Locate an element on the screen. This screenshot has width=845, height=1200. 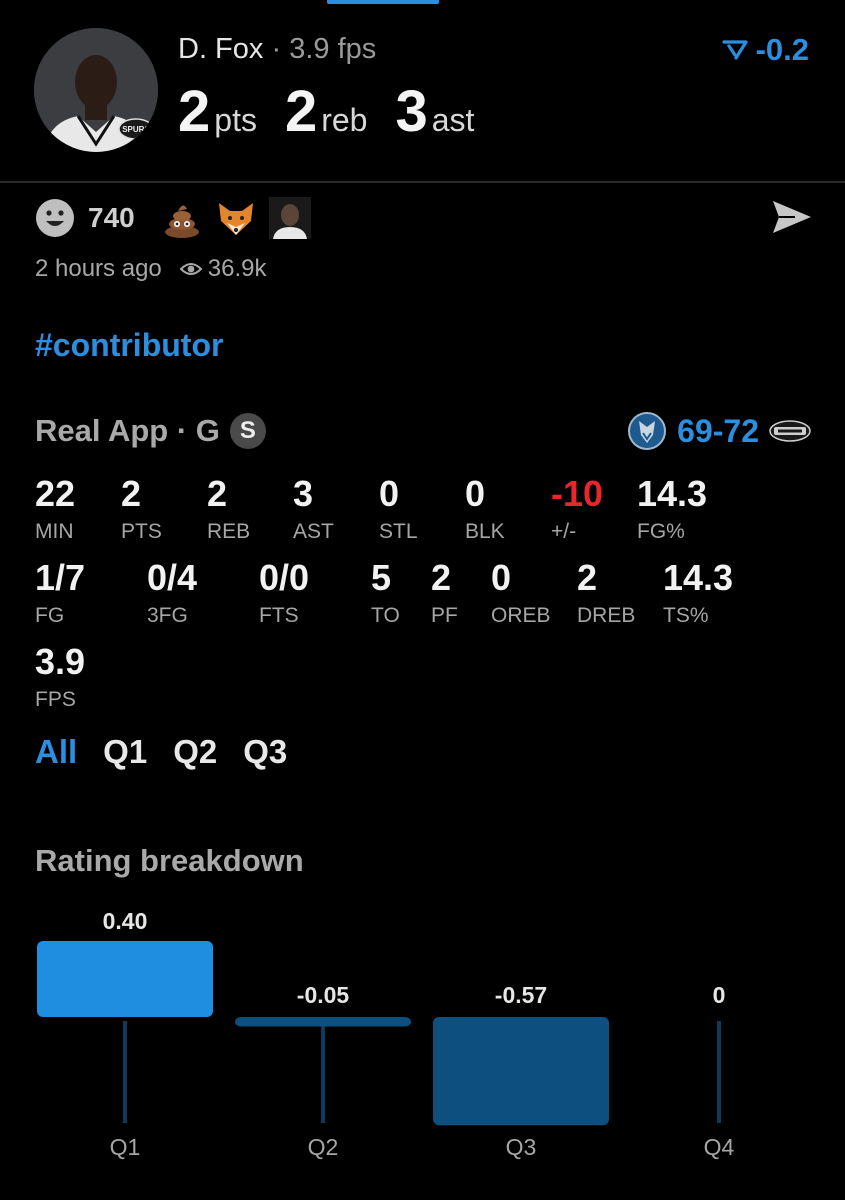
stat-label: FTS is located at coordinates (279, 615).